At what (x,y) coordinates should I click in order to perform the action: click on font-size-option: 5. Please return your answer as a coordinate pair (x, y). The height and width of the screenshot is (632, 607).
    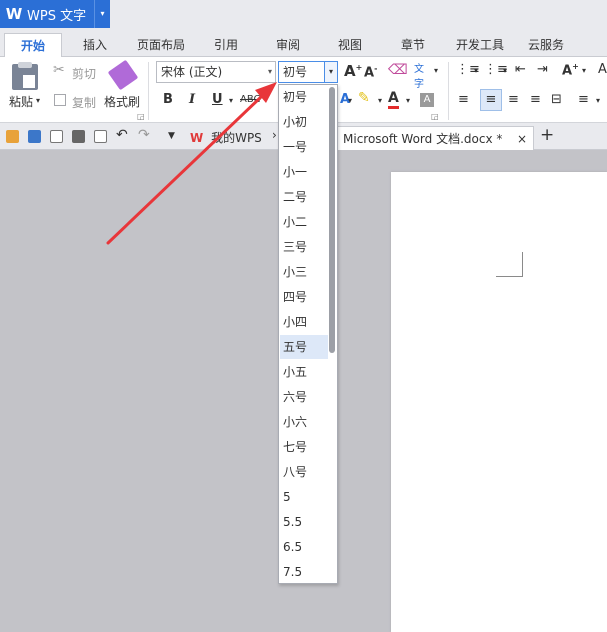
    Looking at the image, I should click on (304, 497).